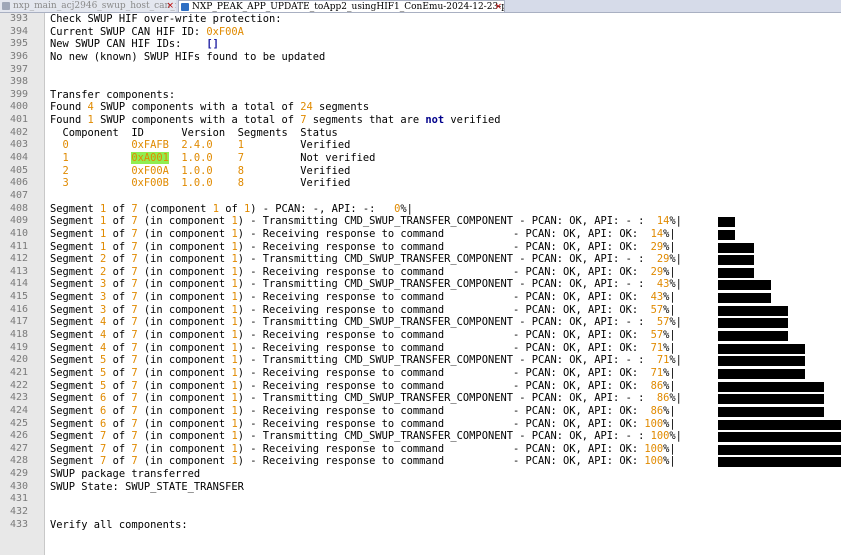  What do you see at coordinates (420, 474) in the screenshot?
I see `editor-line: 429 SWUP package transferred` at bounding box center [420, 474].